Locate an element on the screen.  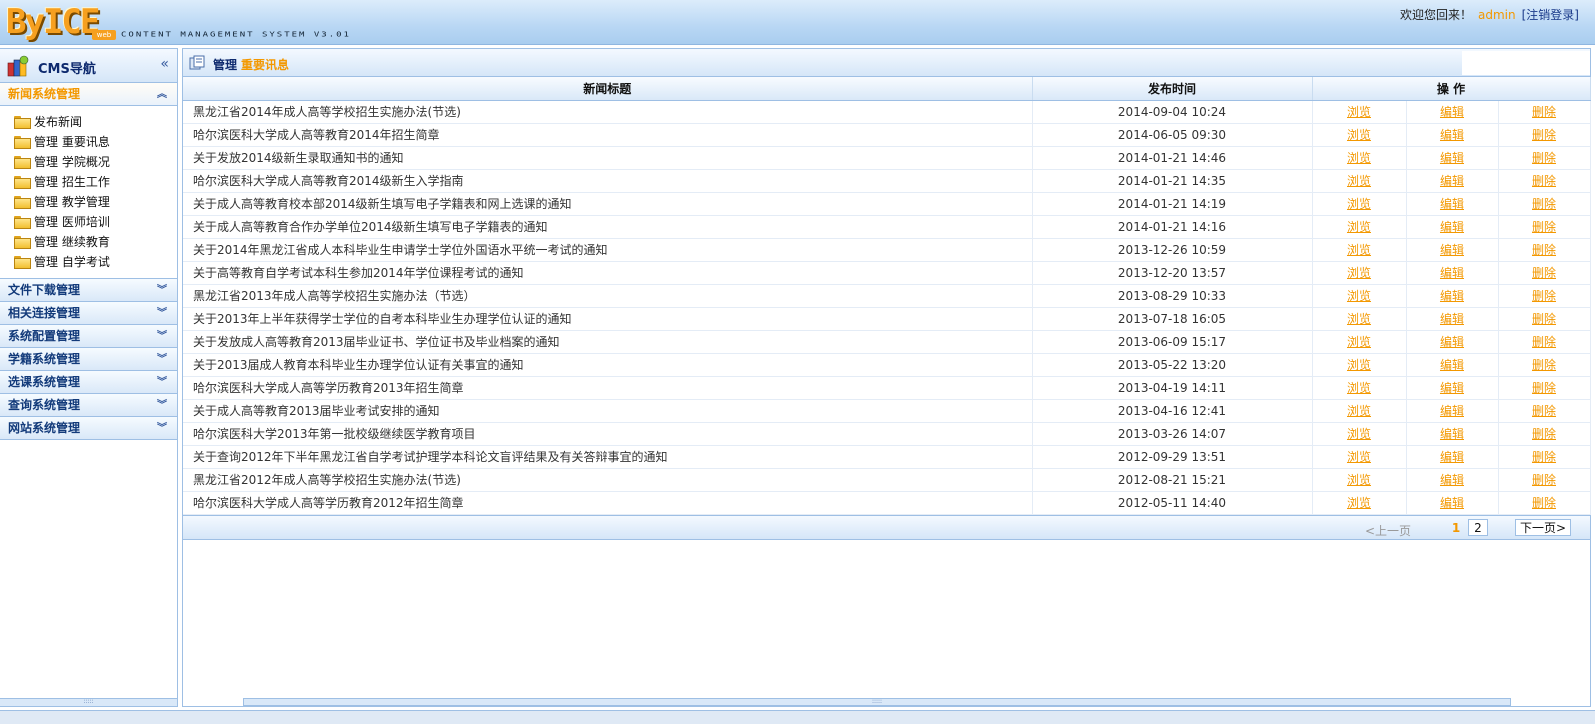
menu-section-news: 新闻系统管理 ︽ is located at coordinates (88, 94).